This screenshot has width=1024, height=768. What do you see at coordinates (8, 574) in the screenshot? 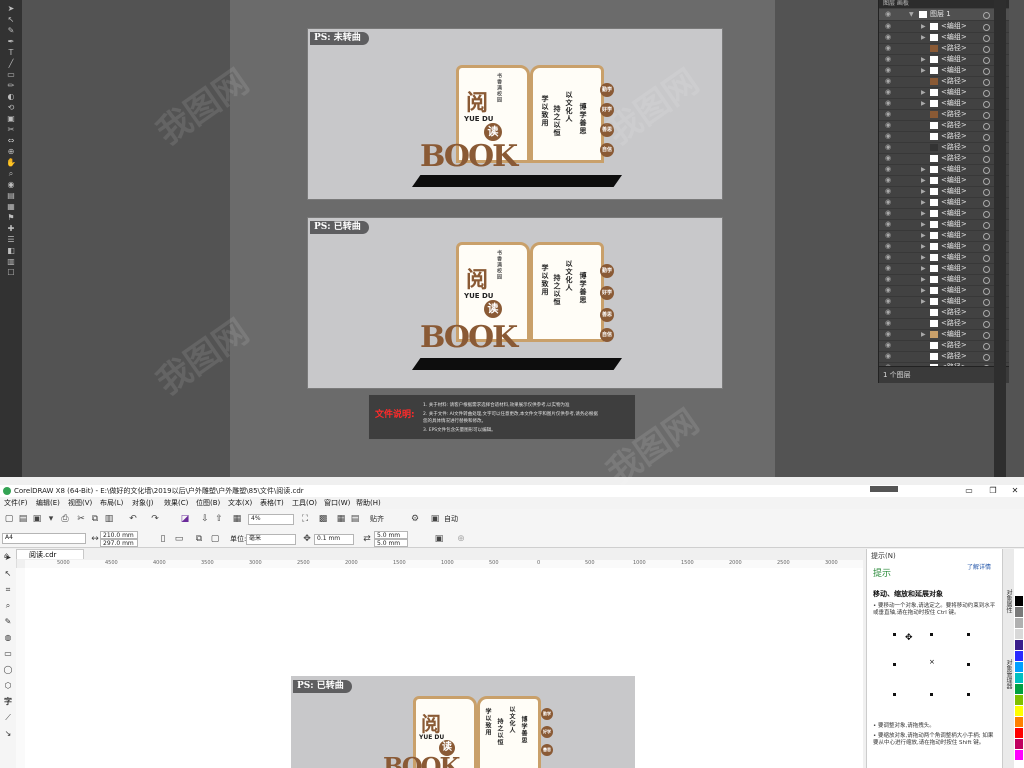
I see `shape-tool-icon: ↖` at bounding box center [8, 574].